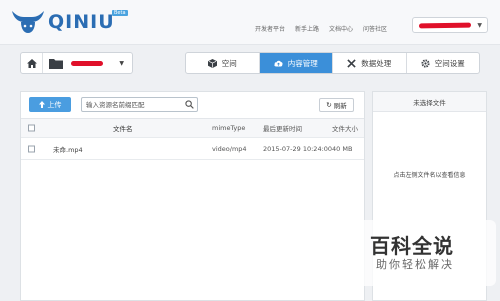 The height and width of the screenshot is (301, 500). I want to click on column-header-name: 文件名, so click(123, 128).